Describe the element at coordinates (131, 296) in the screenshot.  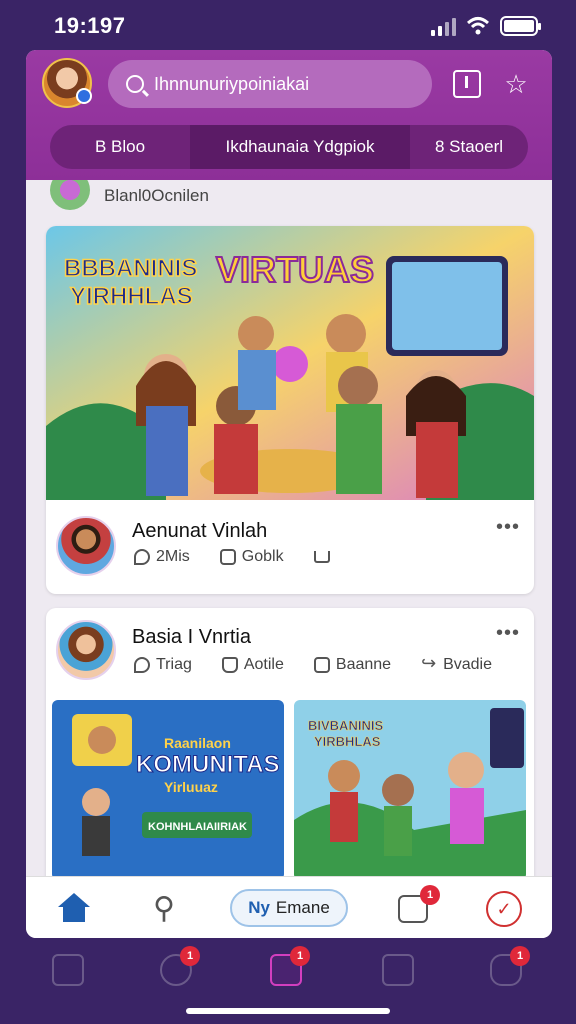
I see `hero-title-left-line2: YIRHHLAS` at that location.